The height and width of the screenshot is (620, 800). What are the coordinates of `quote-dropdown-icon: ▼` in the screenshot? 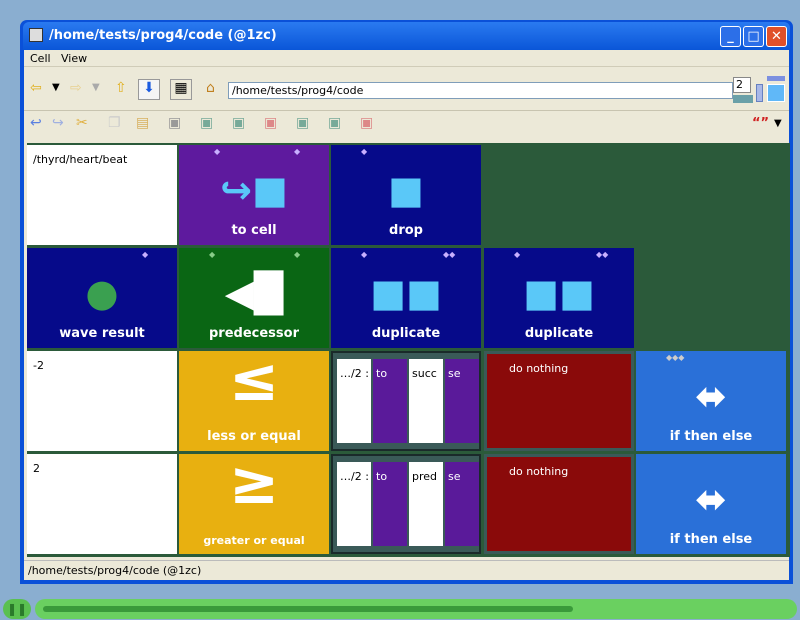 It's located at (778, 123).